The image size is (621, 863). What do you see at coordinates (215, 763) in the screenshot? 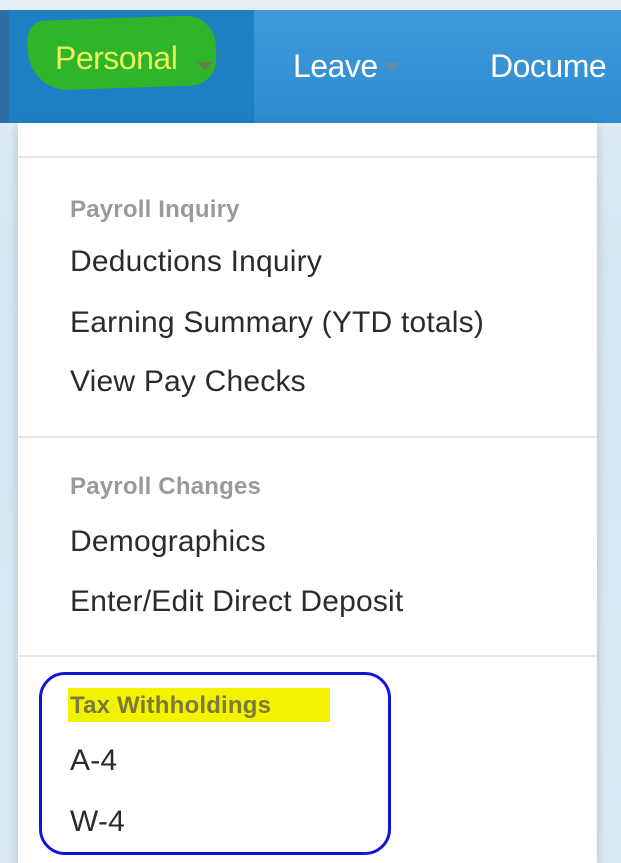
I see `blue-outline-annotation` at bounding box center [215, 763].